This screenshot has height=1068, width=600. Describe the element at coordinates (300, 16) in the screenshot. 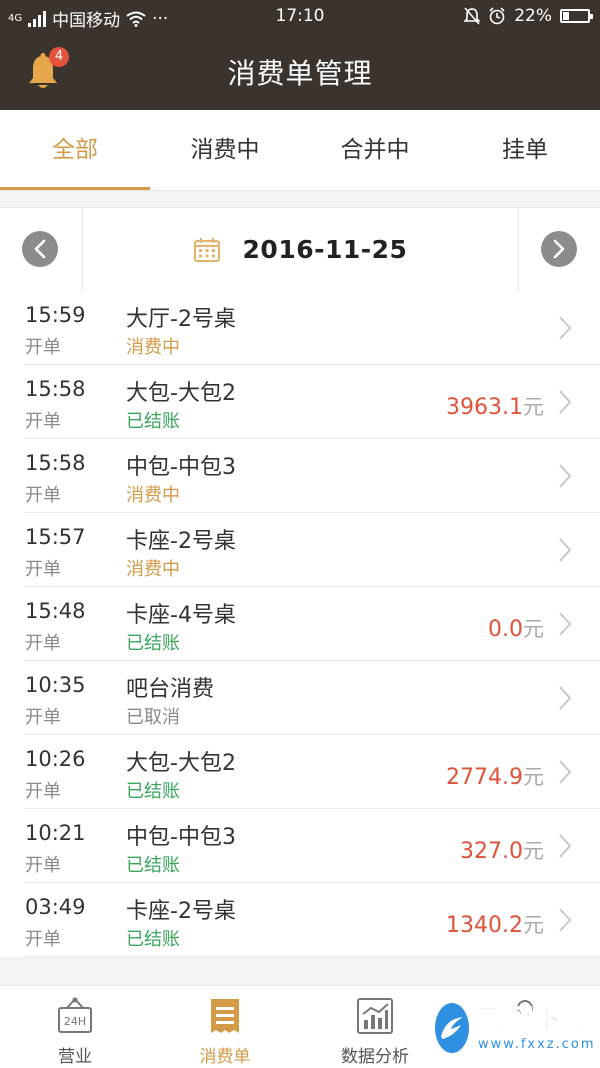

I see `status-bar: 4G 中国移动 ··· 17:10 22%` at that location.